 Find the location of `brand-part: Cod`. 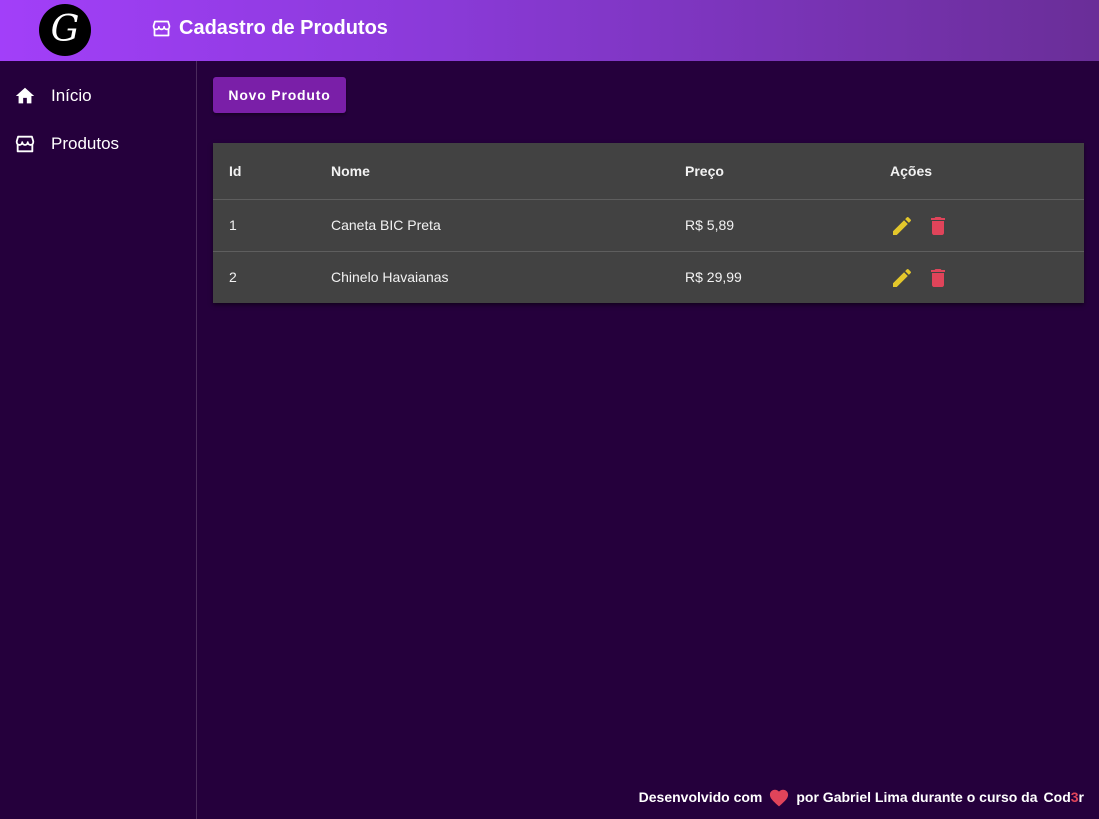

brand-part: Cod is located at coordinates (1057, 797).